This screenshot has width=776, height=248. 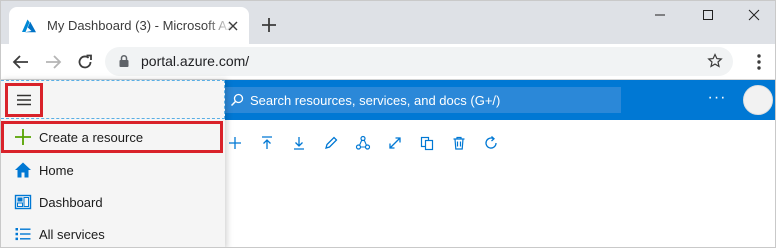 What do you see at coordinates (759, 62) in the screenshot?
I see `browser-menu-icon` at bounding box center [759, 62].